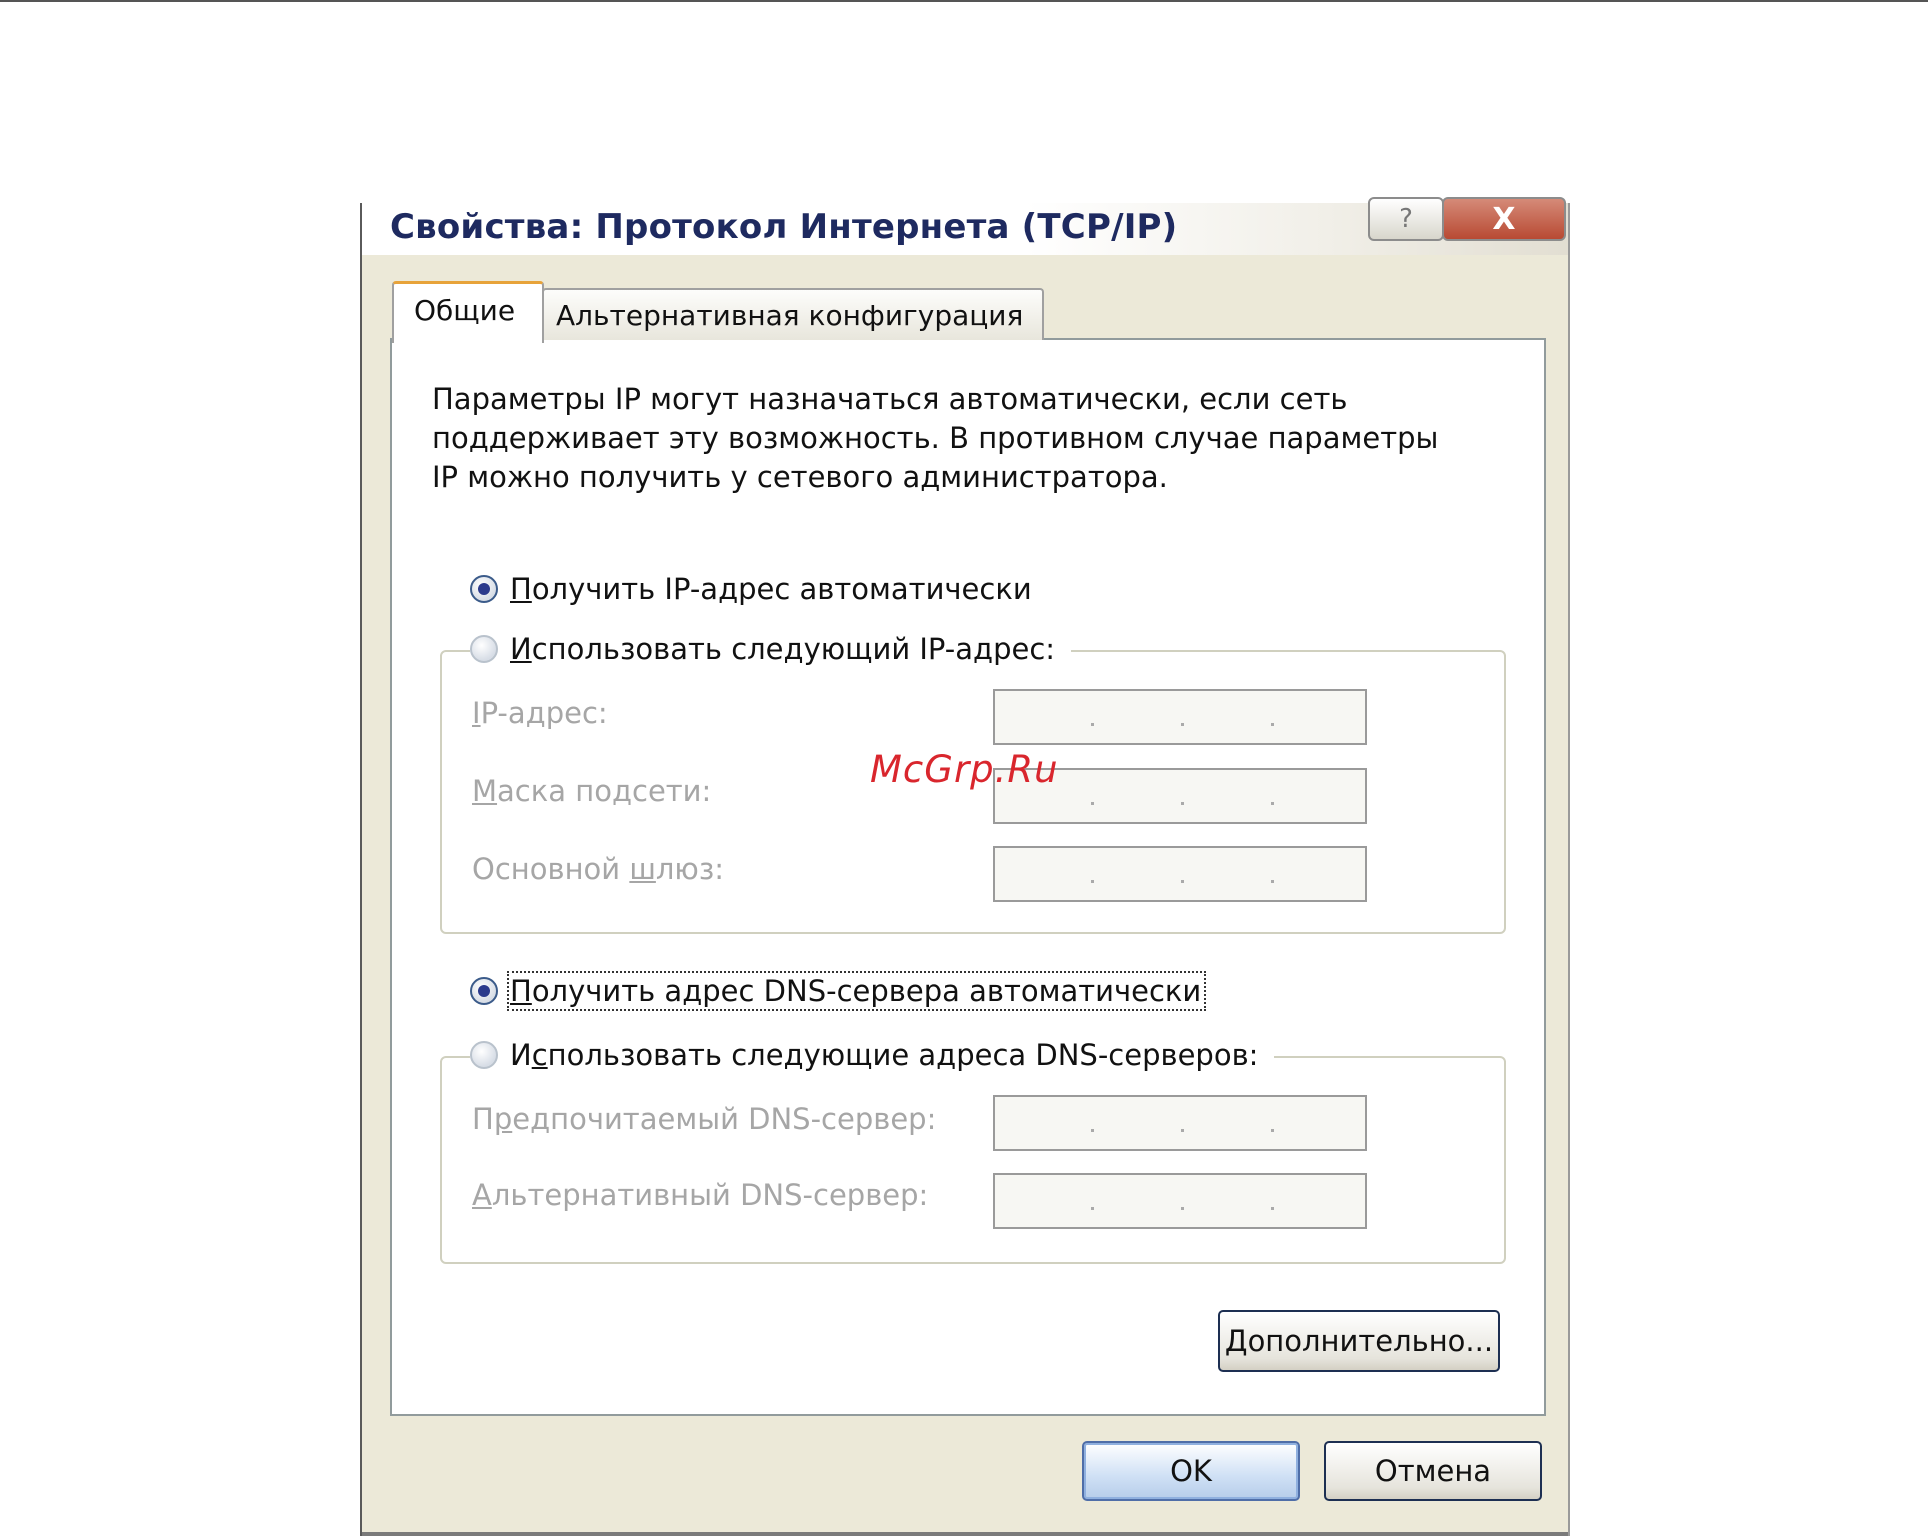  Describe the element at coordinates (484, 1055) in the screenshot. I see `radio-dns-manual-circle` at that location.